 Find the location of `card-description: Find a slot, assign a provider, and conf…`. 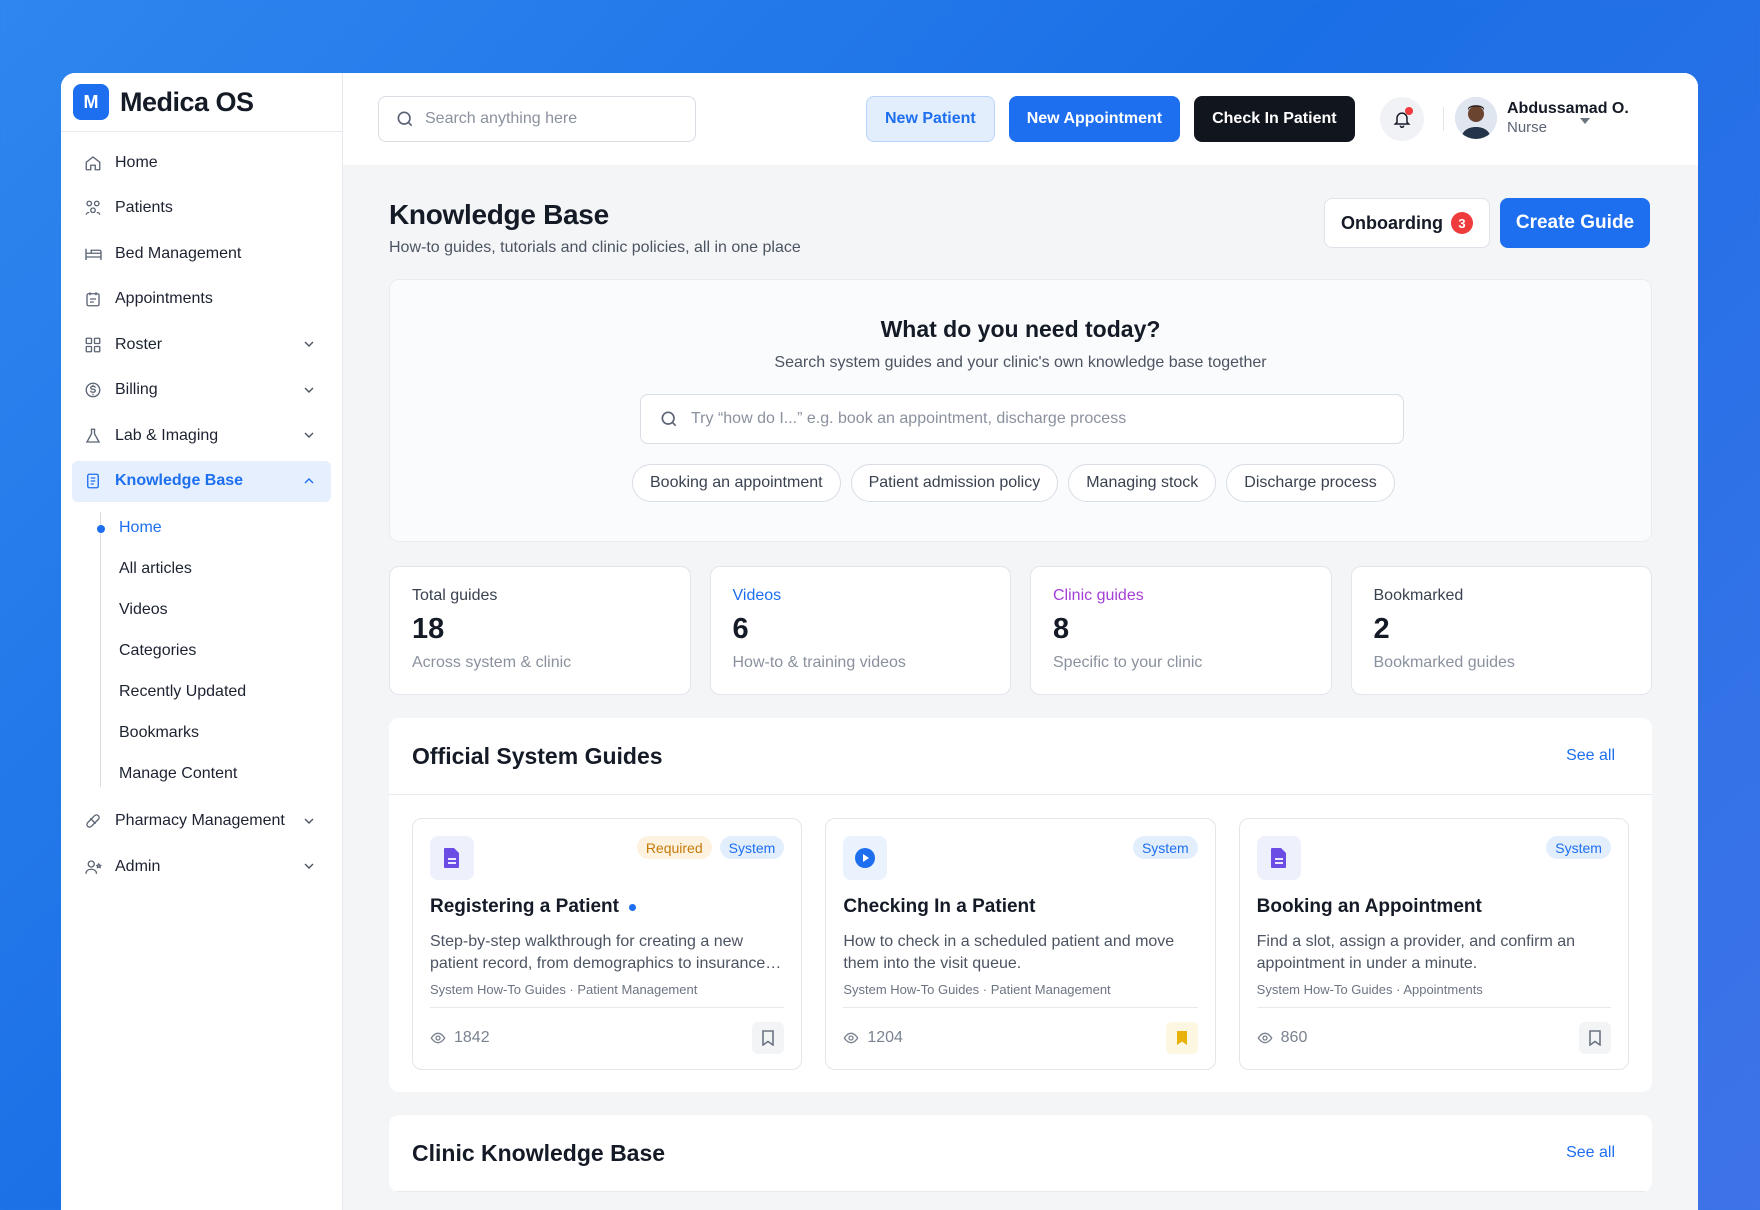

card-description: Find a slot, assign a provider, and conf… is located at coordinates (1416, 952).